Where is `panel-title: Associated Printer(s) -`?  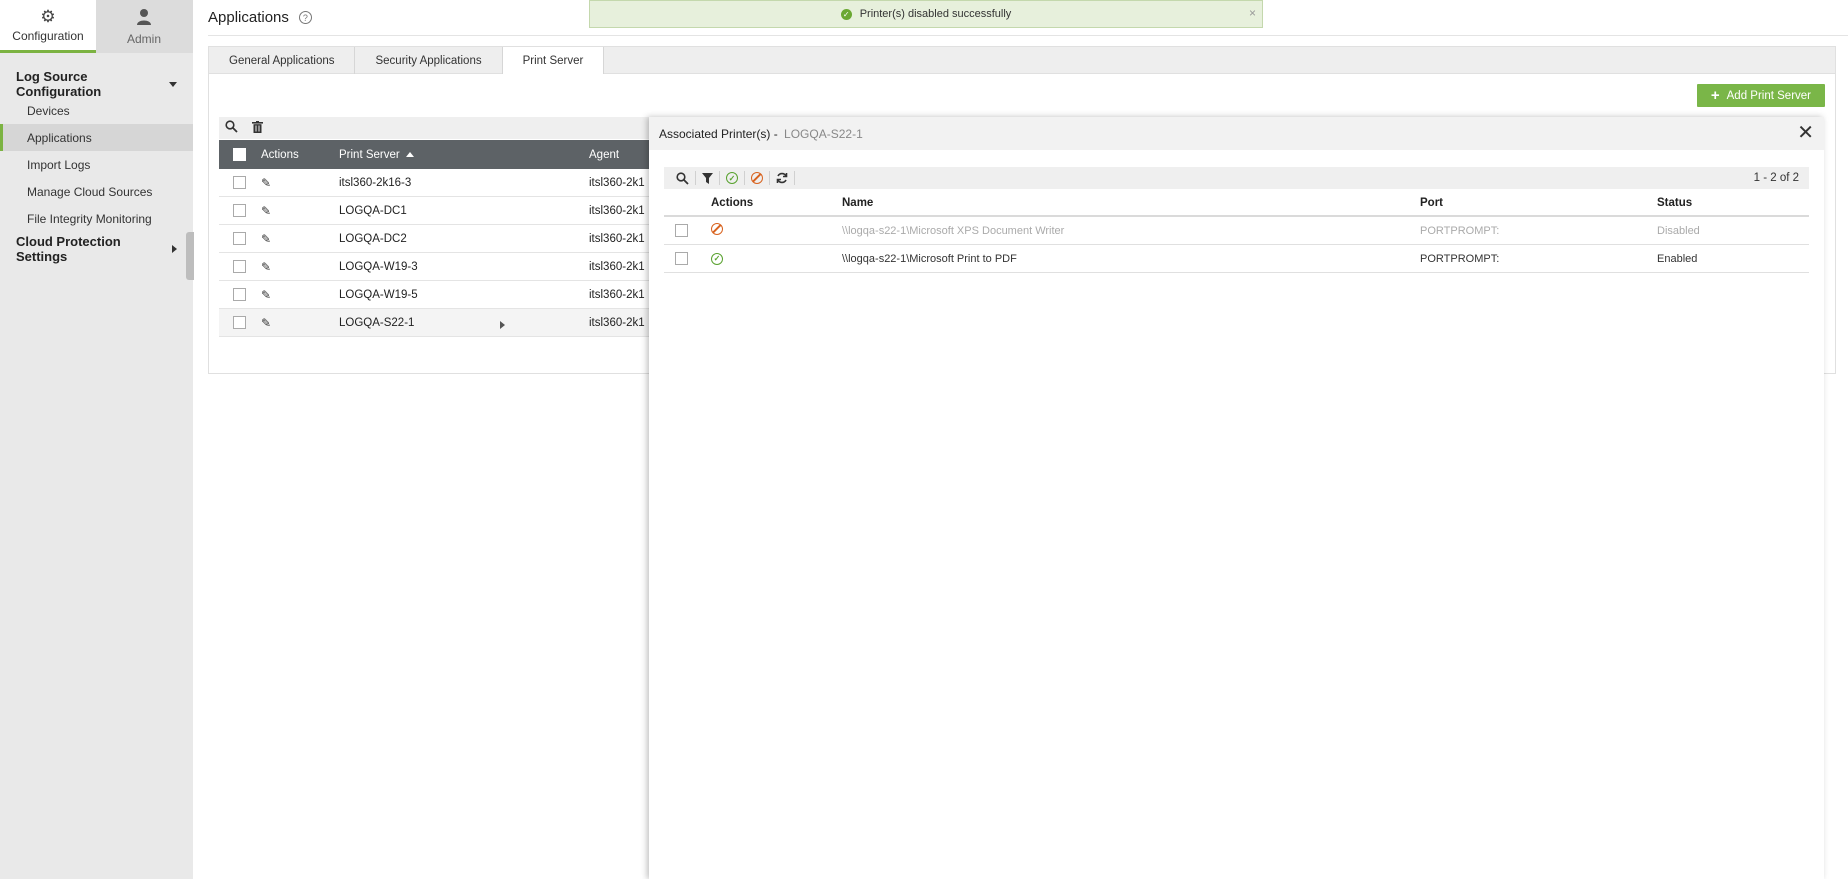 panel-title: Associated Printer(s) - is located at coordinates (720, 133).